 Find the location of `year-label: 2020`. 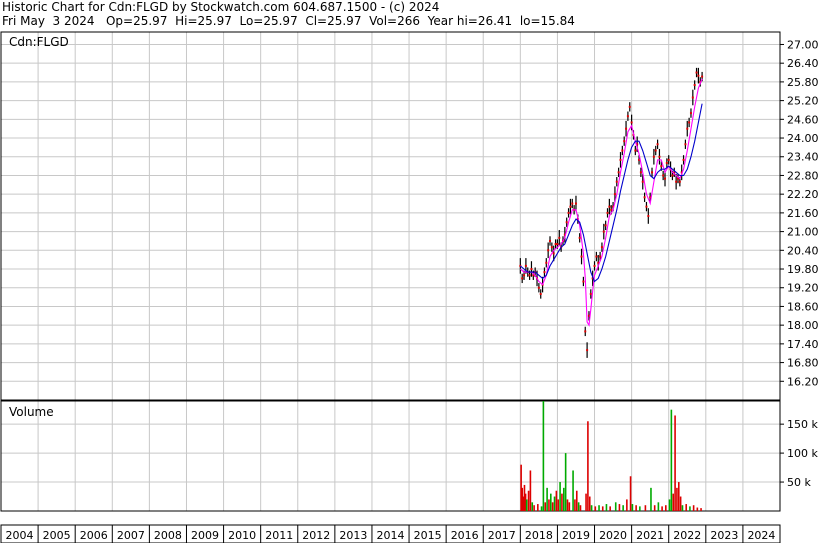

year-label: 2020 is located at coordinates (613, 535).